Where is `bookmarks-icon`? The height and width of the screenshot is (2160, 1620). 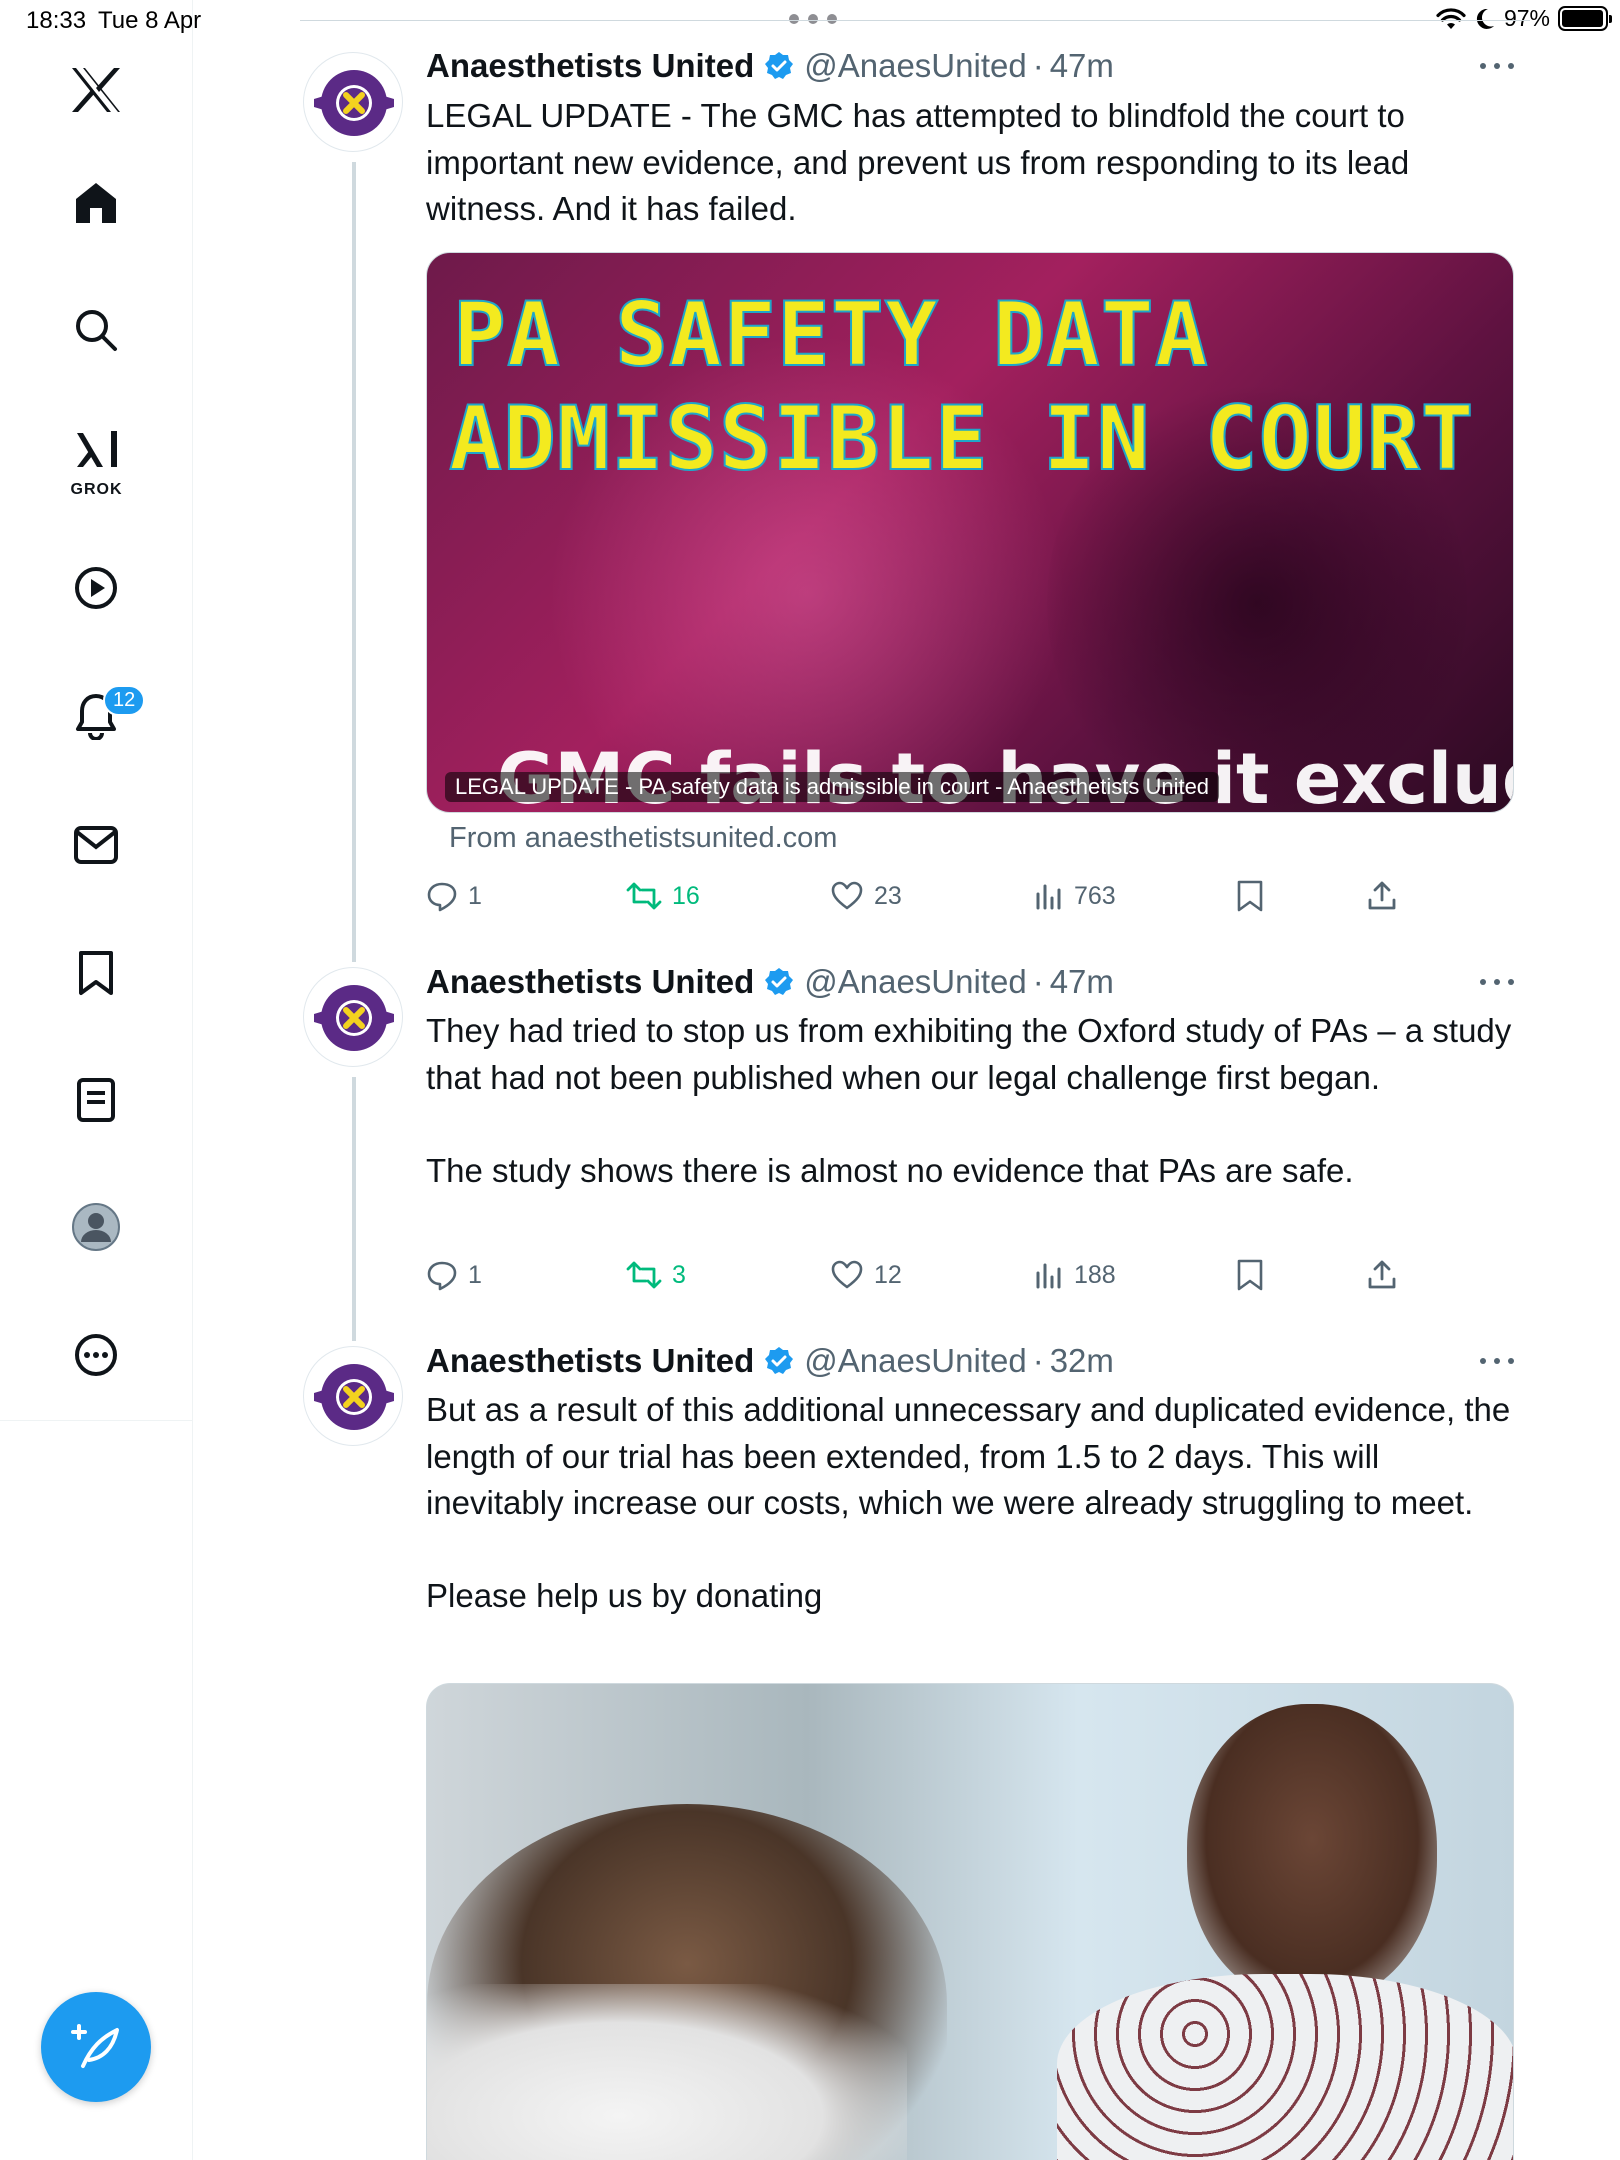
bookmarks-icon is located at coordinates (96, 973).